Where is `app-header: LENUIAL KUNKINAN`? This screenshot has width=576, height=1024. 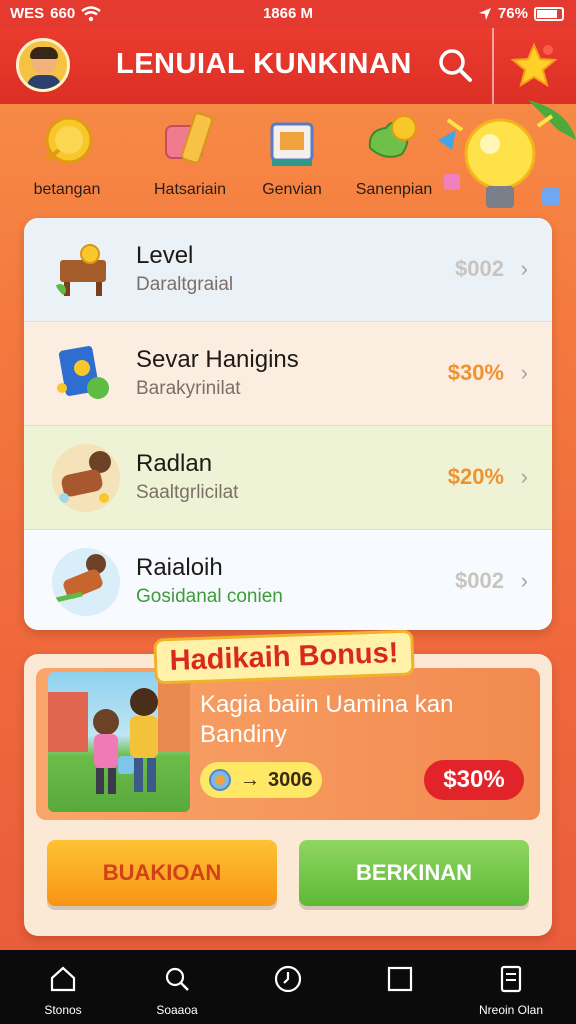 app-header: LENUIAL KUNKINAN is located at coordinates (288, 66).